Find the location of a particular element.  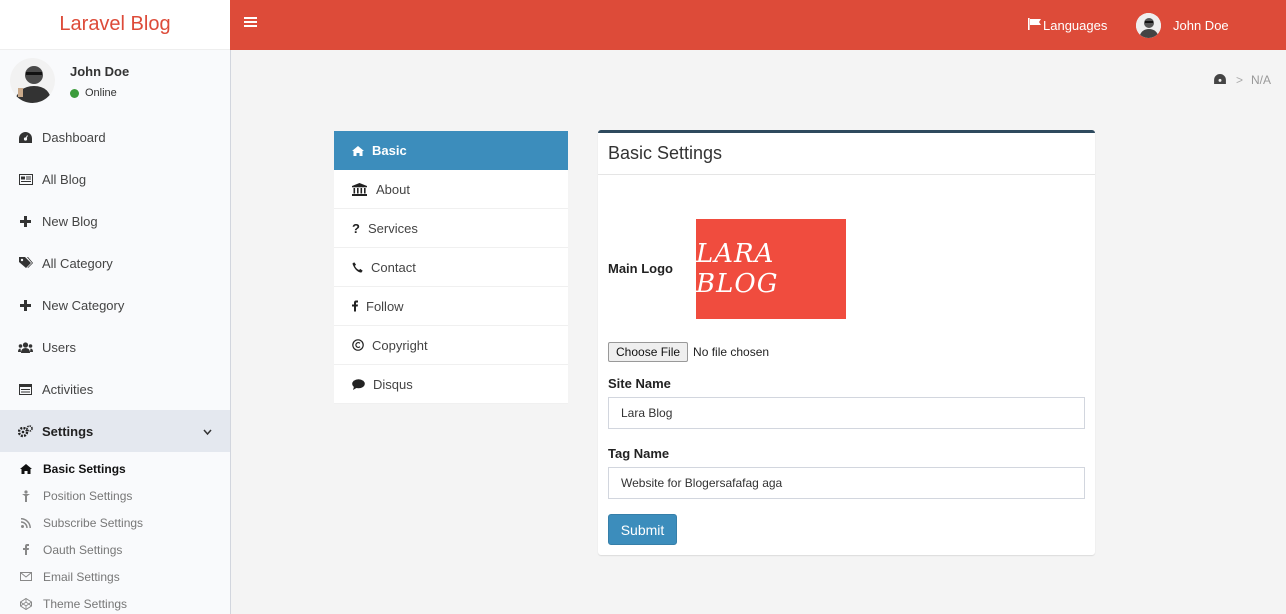

tab-label: About is located at coordinates (393, 189).